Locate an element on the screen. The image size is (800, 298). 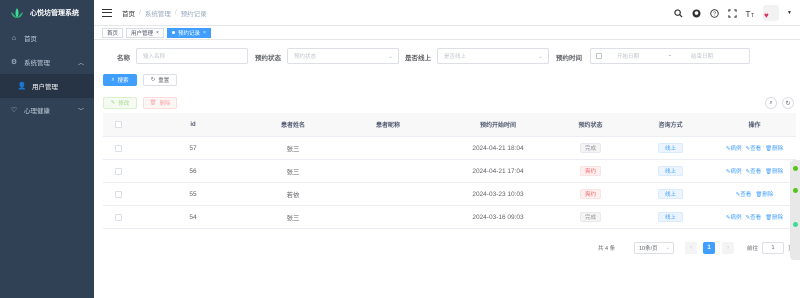
col-actions: 操作 is located at coordinates (754, 126).